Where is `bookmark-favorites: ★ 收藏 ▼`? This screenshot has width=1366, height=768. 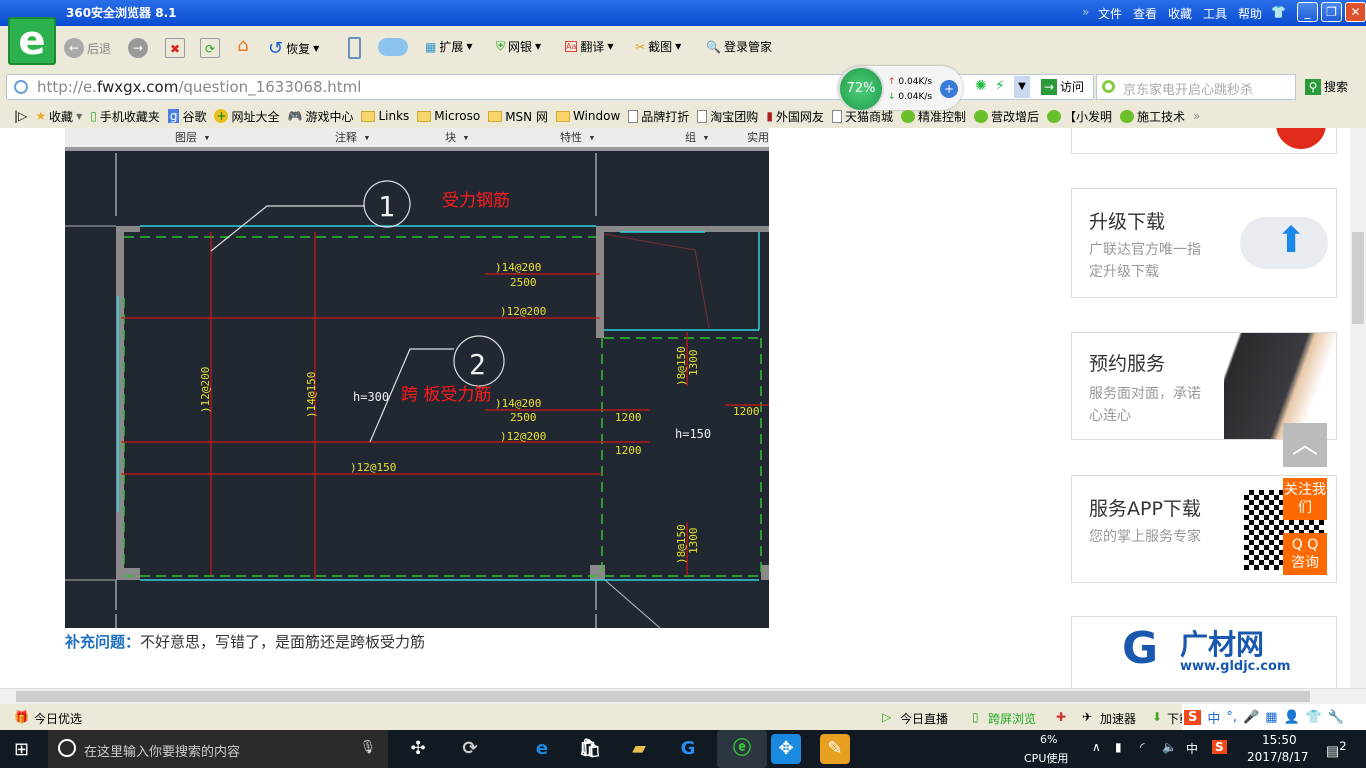
bookmark-favorites: ★ 收藏 ▼ is located at coordinates (58, 116).